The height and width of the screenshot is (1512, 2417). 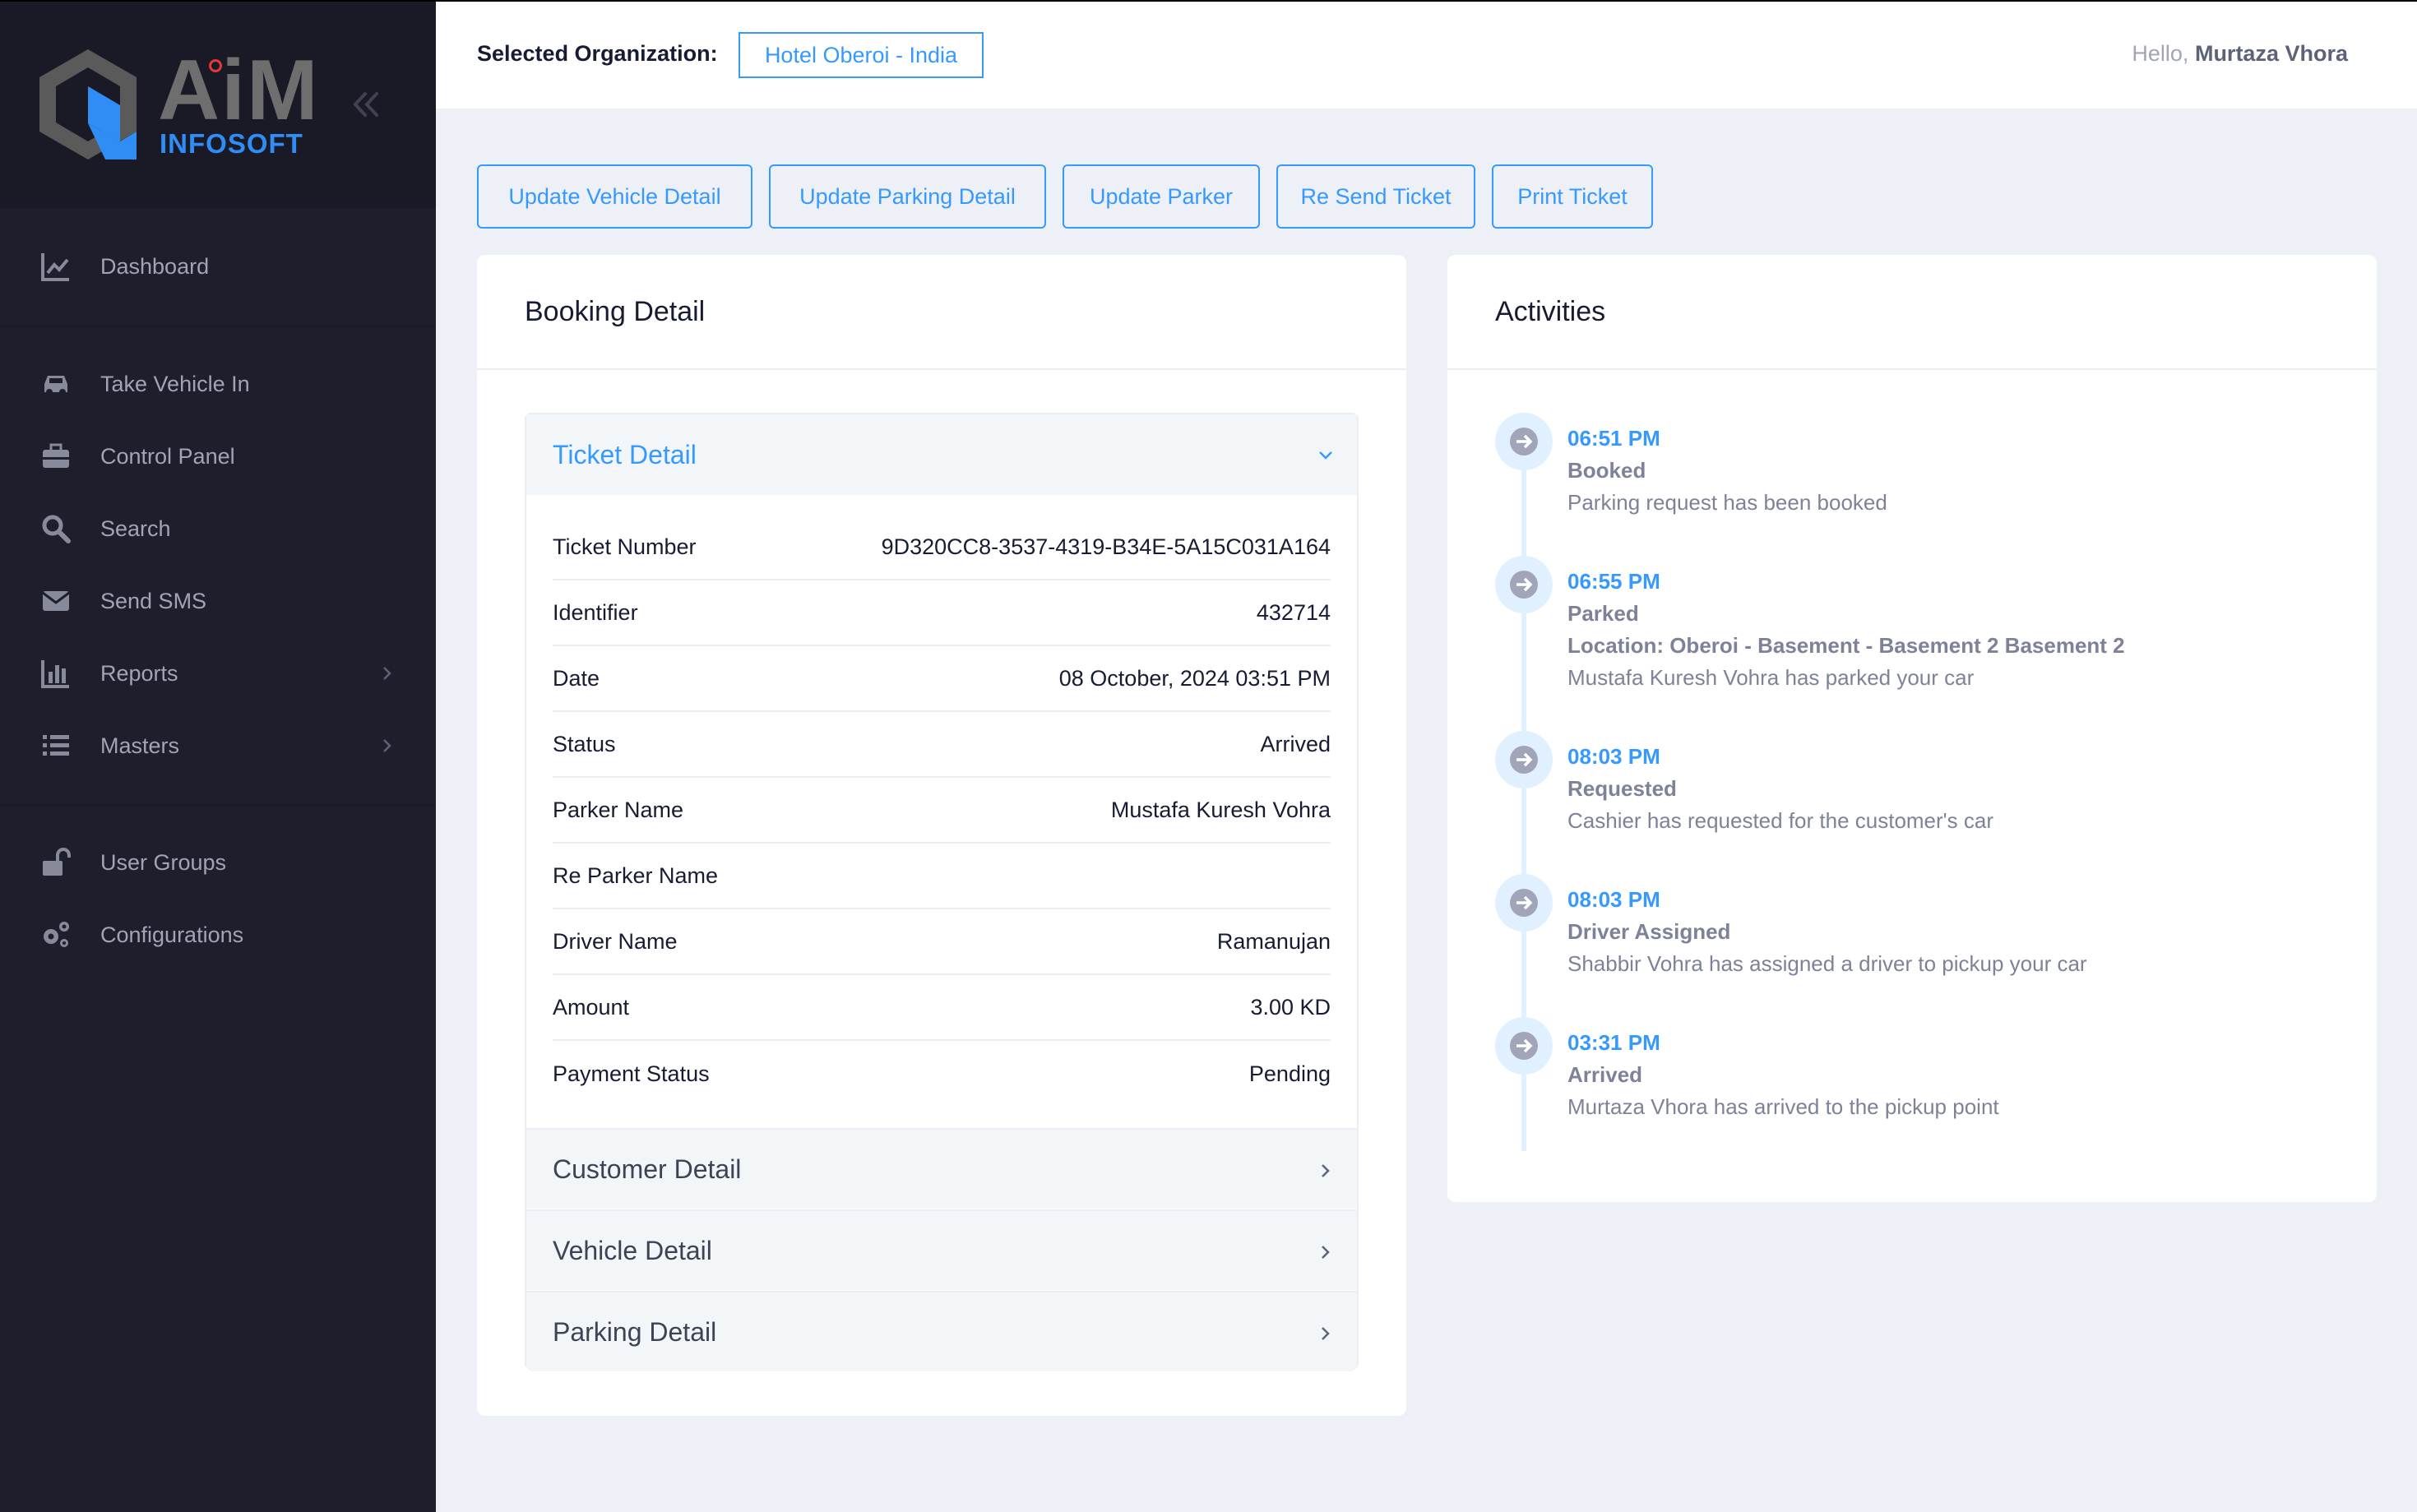 What do you see at coordinates (1727, 502) in the screenshot?
I see `activity-desc: Parking request has been booked` at bounding box center [1727, 502].